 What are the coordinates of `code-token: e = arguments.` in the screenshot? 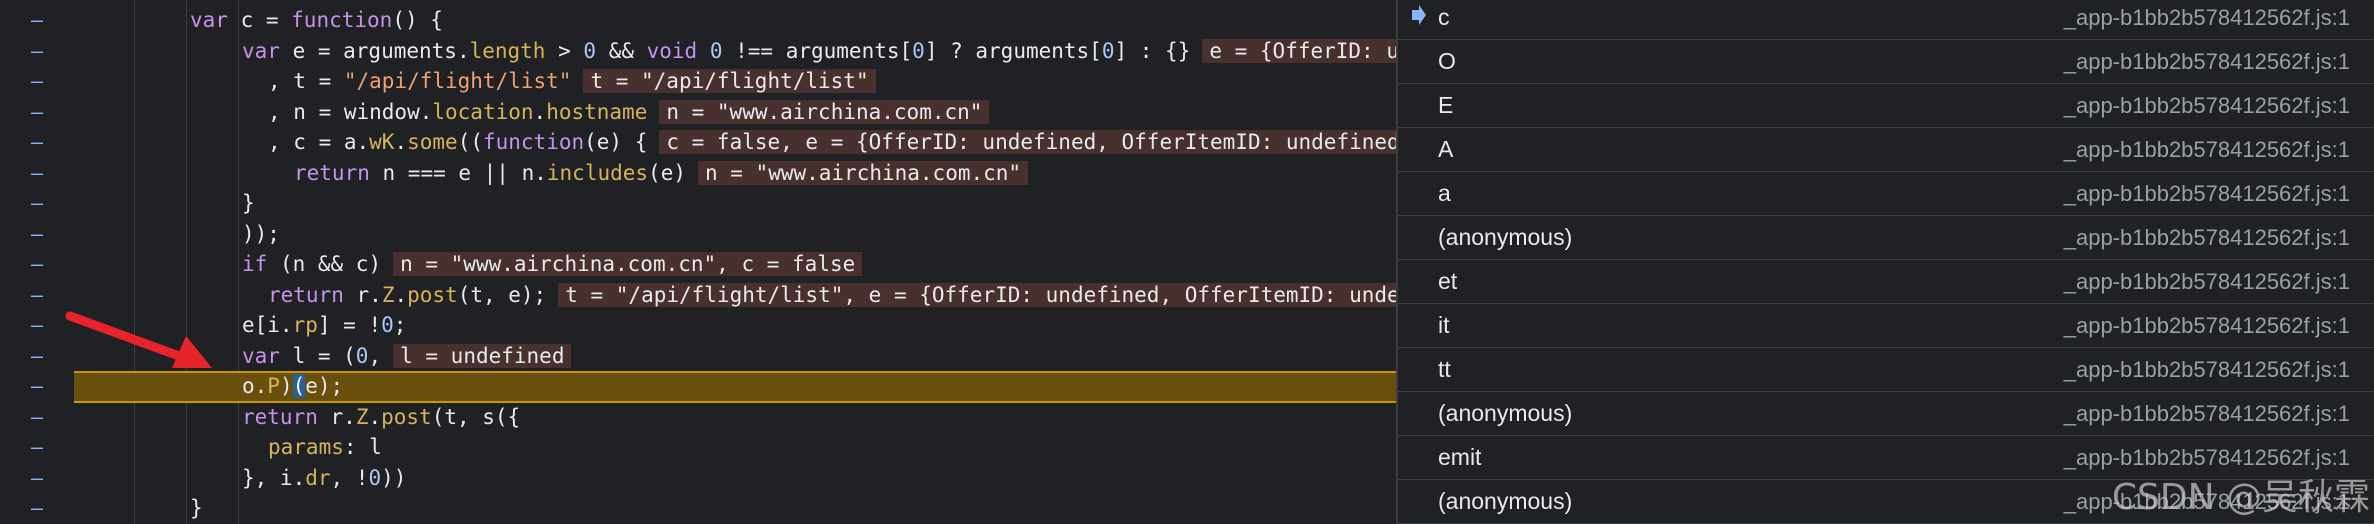 It's located at (381, 50).